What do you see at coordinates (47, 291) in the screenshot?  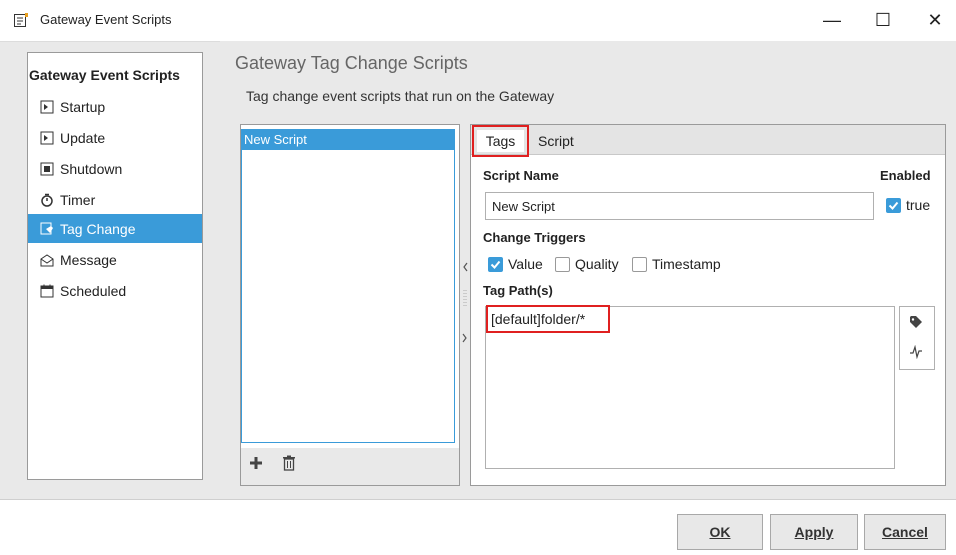 I see `calendar-icon` at bounding box center [47, 291].